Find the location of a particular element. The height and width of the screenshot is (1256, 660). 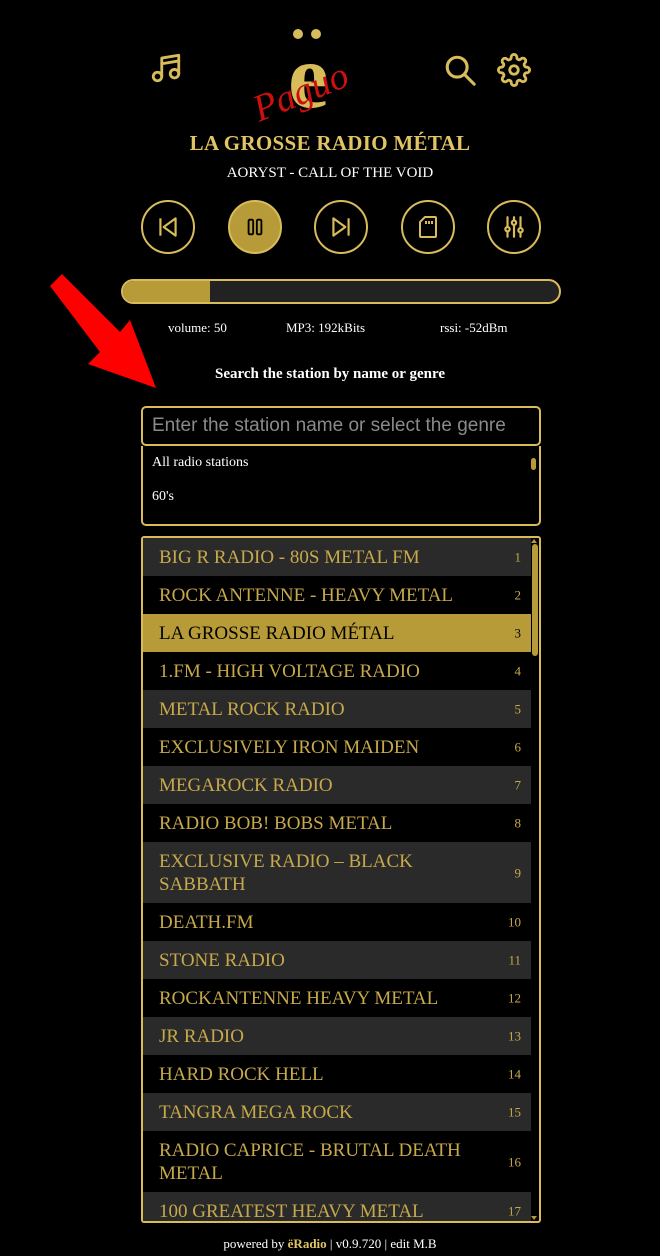

station-number: 2 is located at coordinates (518, 595).